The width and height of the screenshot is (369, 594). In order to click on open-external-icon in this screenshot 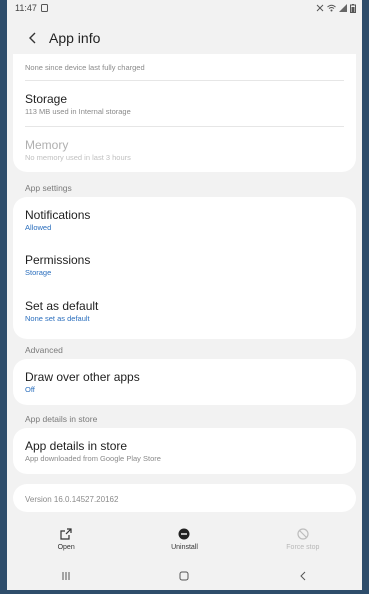, I will do `click(66, 534)`.